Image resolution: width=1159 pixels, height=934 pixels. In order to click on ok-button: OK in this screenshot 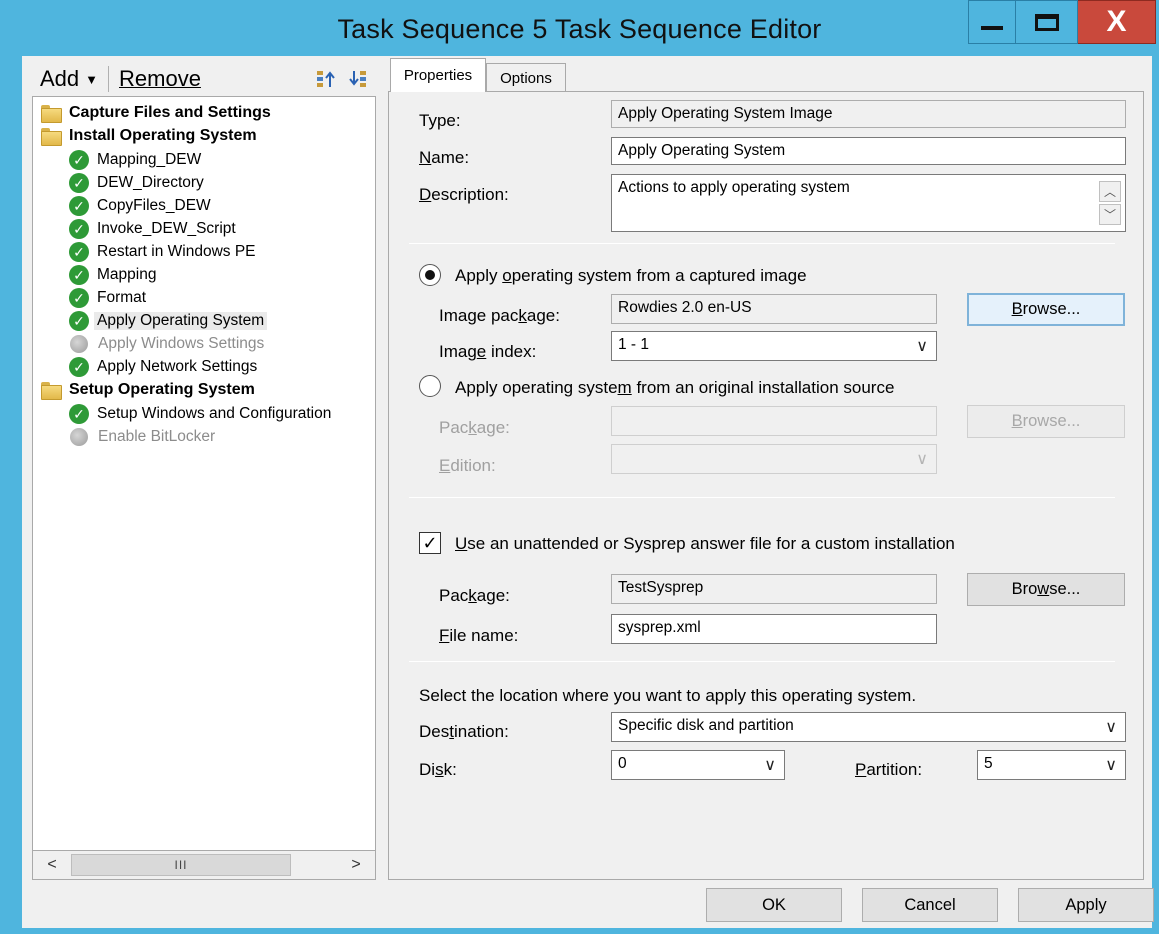, I will do `click(774, 905)`.